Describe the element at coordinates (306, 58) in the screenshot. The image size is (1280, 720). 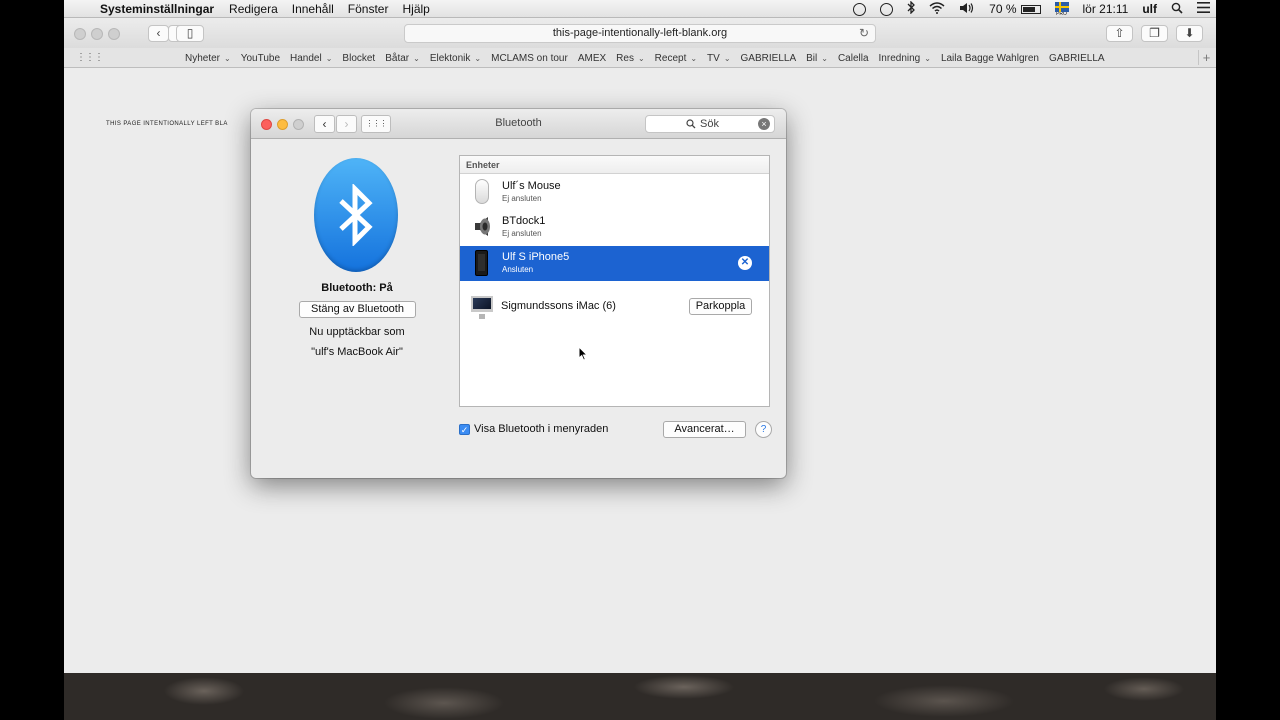
I see `bookmark-label: Handel` at that location.